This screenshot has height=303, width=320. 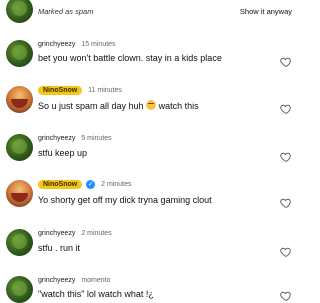 What do you see at coordinates (63, 153) in the screenshot?
I see `comment-text: stfu keep up` at bounding box center [63, 153].